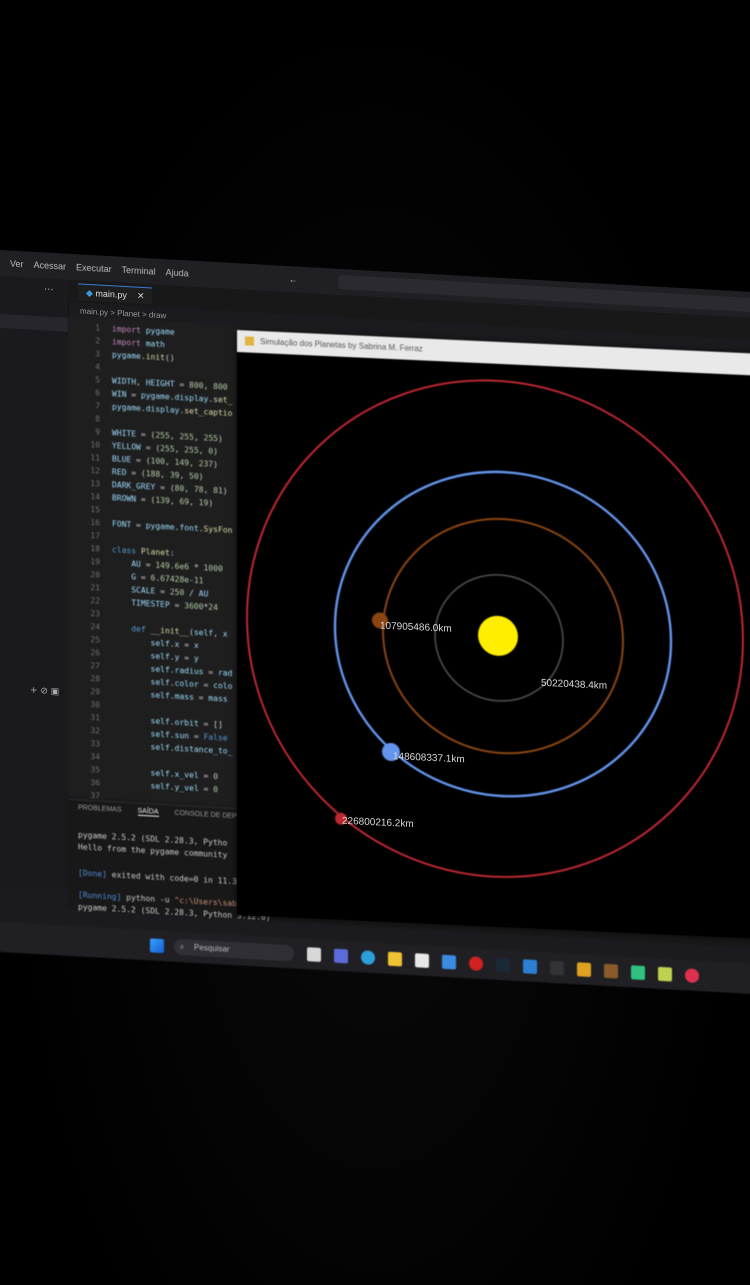  Describe the element at coordinates (139, 271) in the screenshot. I see `menu-item-terminal: Terminal` at that location.